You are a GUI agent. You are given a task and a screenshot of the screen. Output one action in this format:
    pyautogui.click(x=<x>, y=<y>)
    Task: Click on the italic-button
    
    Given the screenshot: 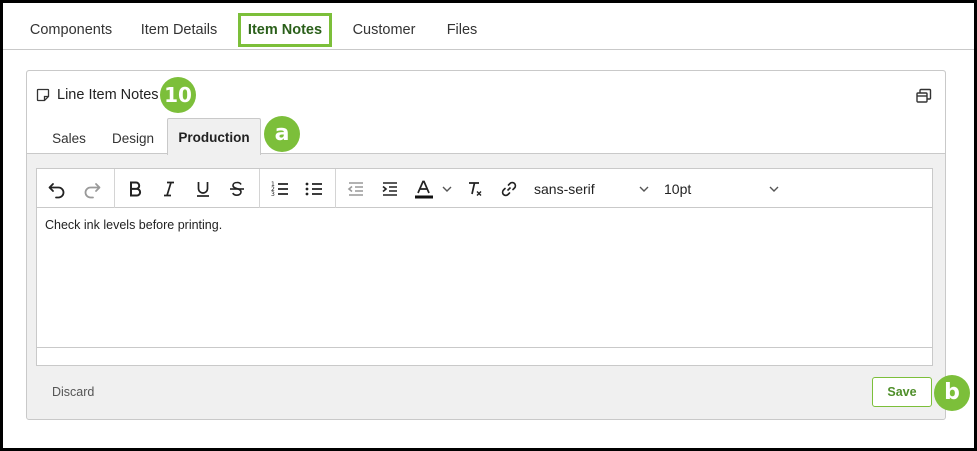 What is the action you would take?
    pyautogui.click(x=169, y=189)
    